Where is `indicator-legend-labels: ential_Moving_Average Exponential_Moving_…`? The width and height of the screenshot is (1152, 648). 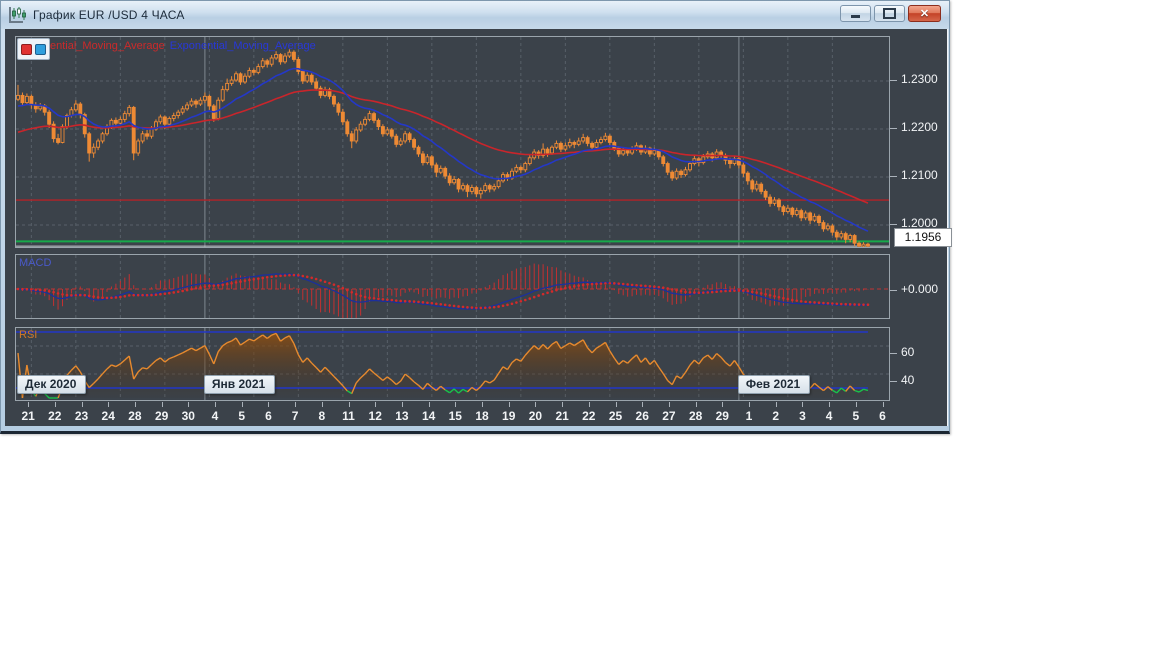
indicator-legend-labels: ential_Moving_Average Exponential_Moving_… is located at coordinates (183, 46).